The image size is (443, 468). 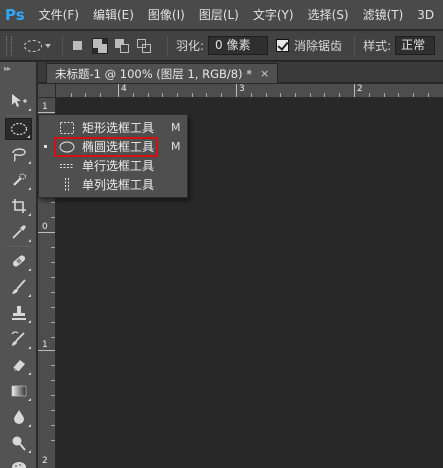 I want to click on close-icon: ×, so click(x=264, y=73).